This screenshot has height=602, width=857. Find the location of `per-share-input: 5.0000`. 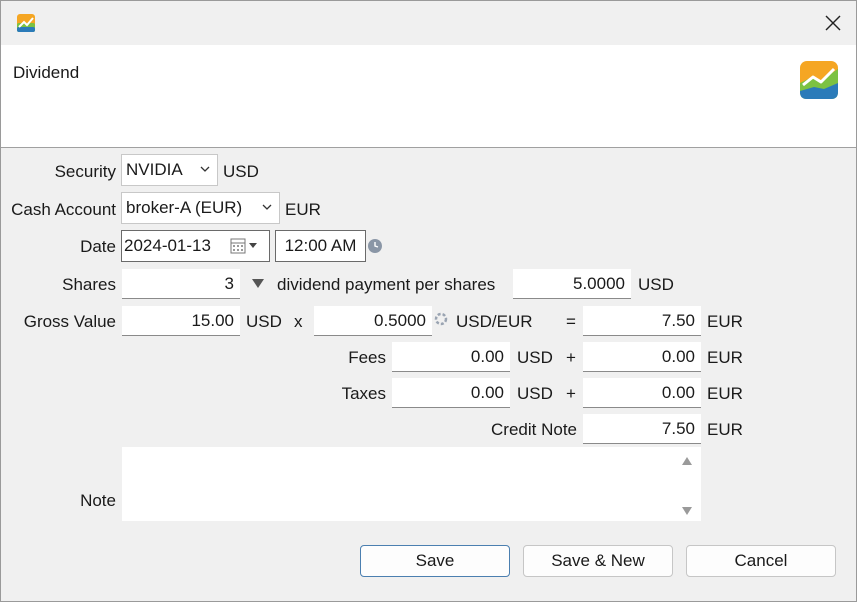

per-share-input: 5.0000 is located at coordinates (572, 284).